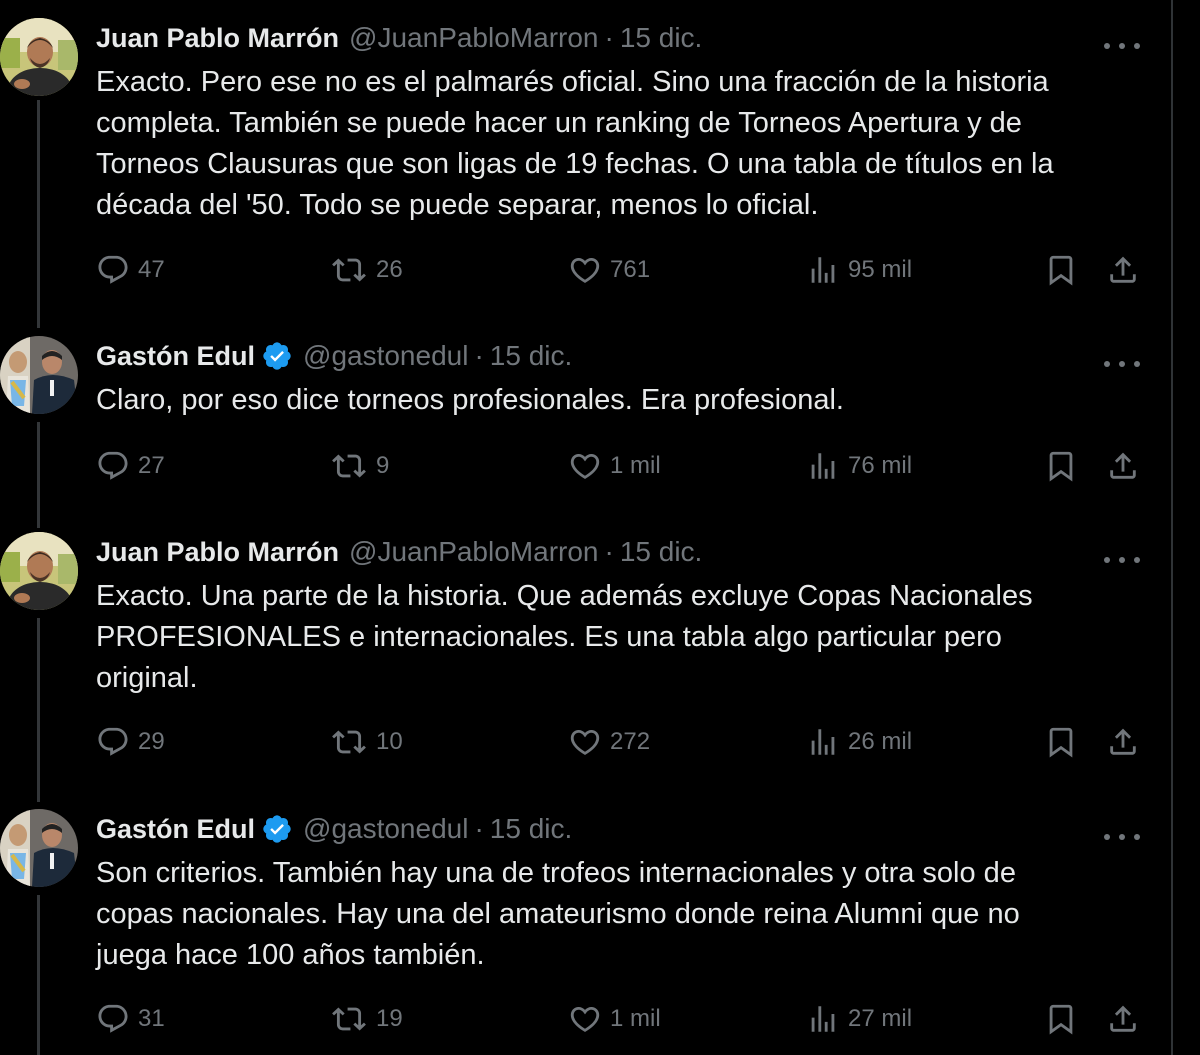 Image resolution: width=1200 pixels, height=1055 pixels. I want to click on like-button: 761, so click(609, 270).